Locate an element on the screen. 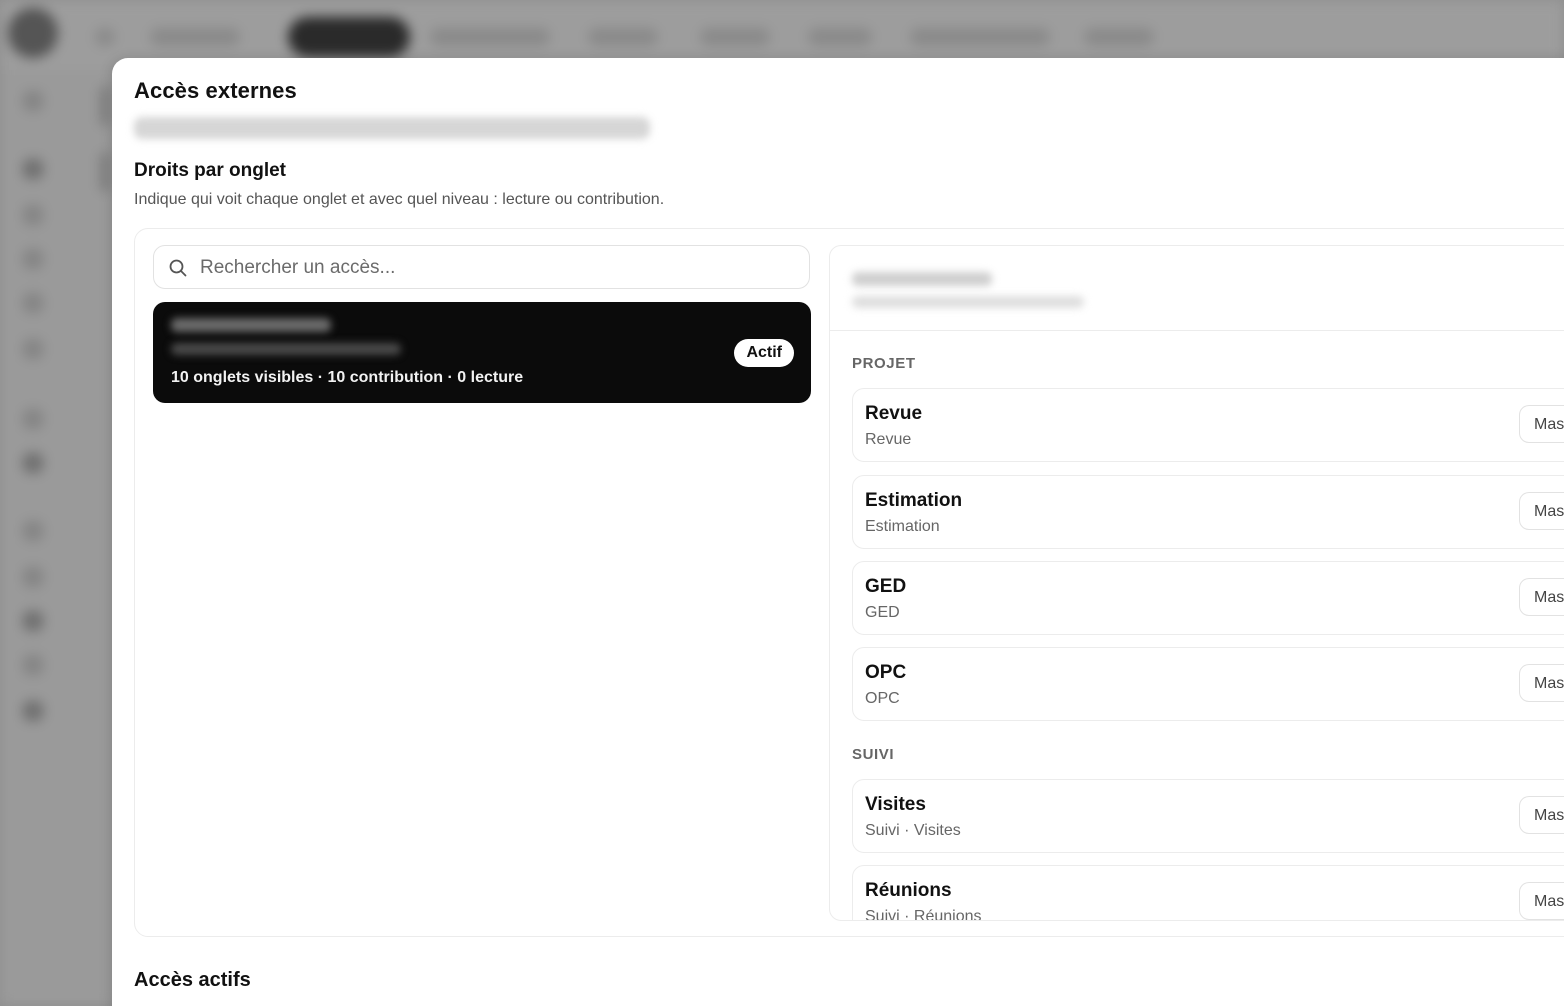 This screenshot has height=1006, width=1564. tab-right-subtitle: OPC is located at coordinates (882, 698).